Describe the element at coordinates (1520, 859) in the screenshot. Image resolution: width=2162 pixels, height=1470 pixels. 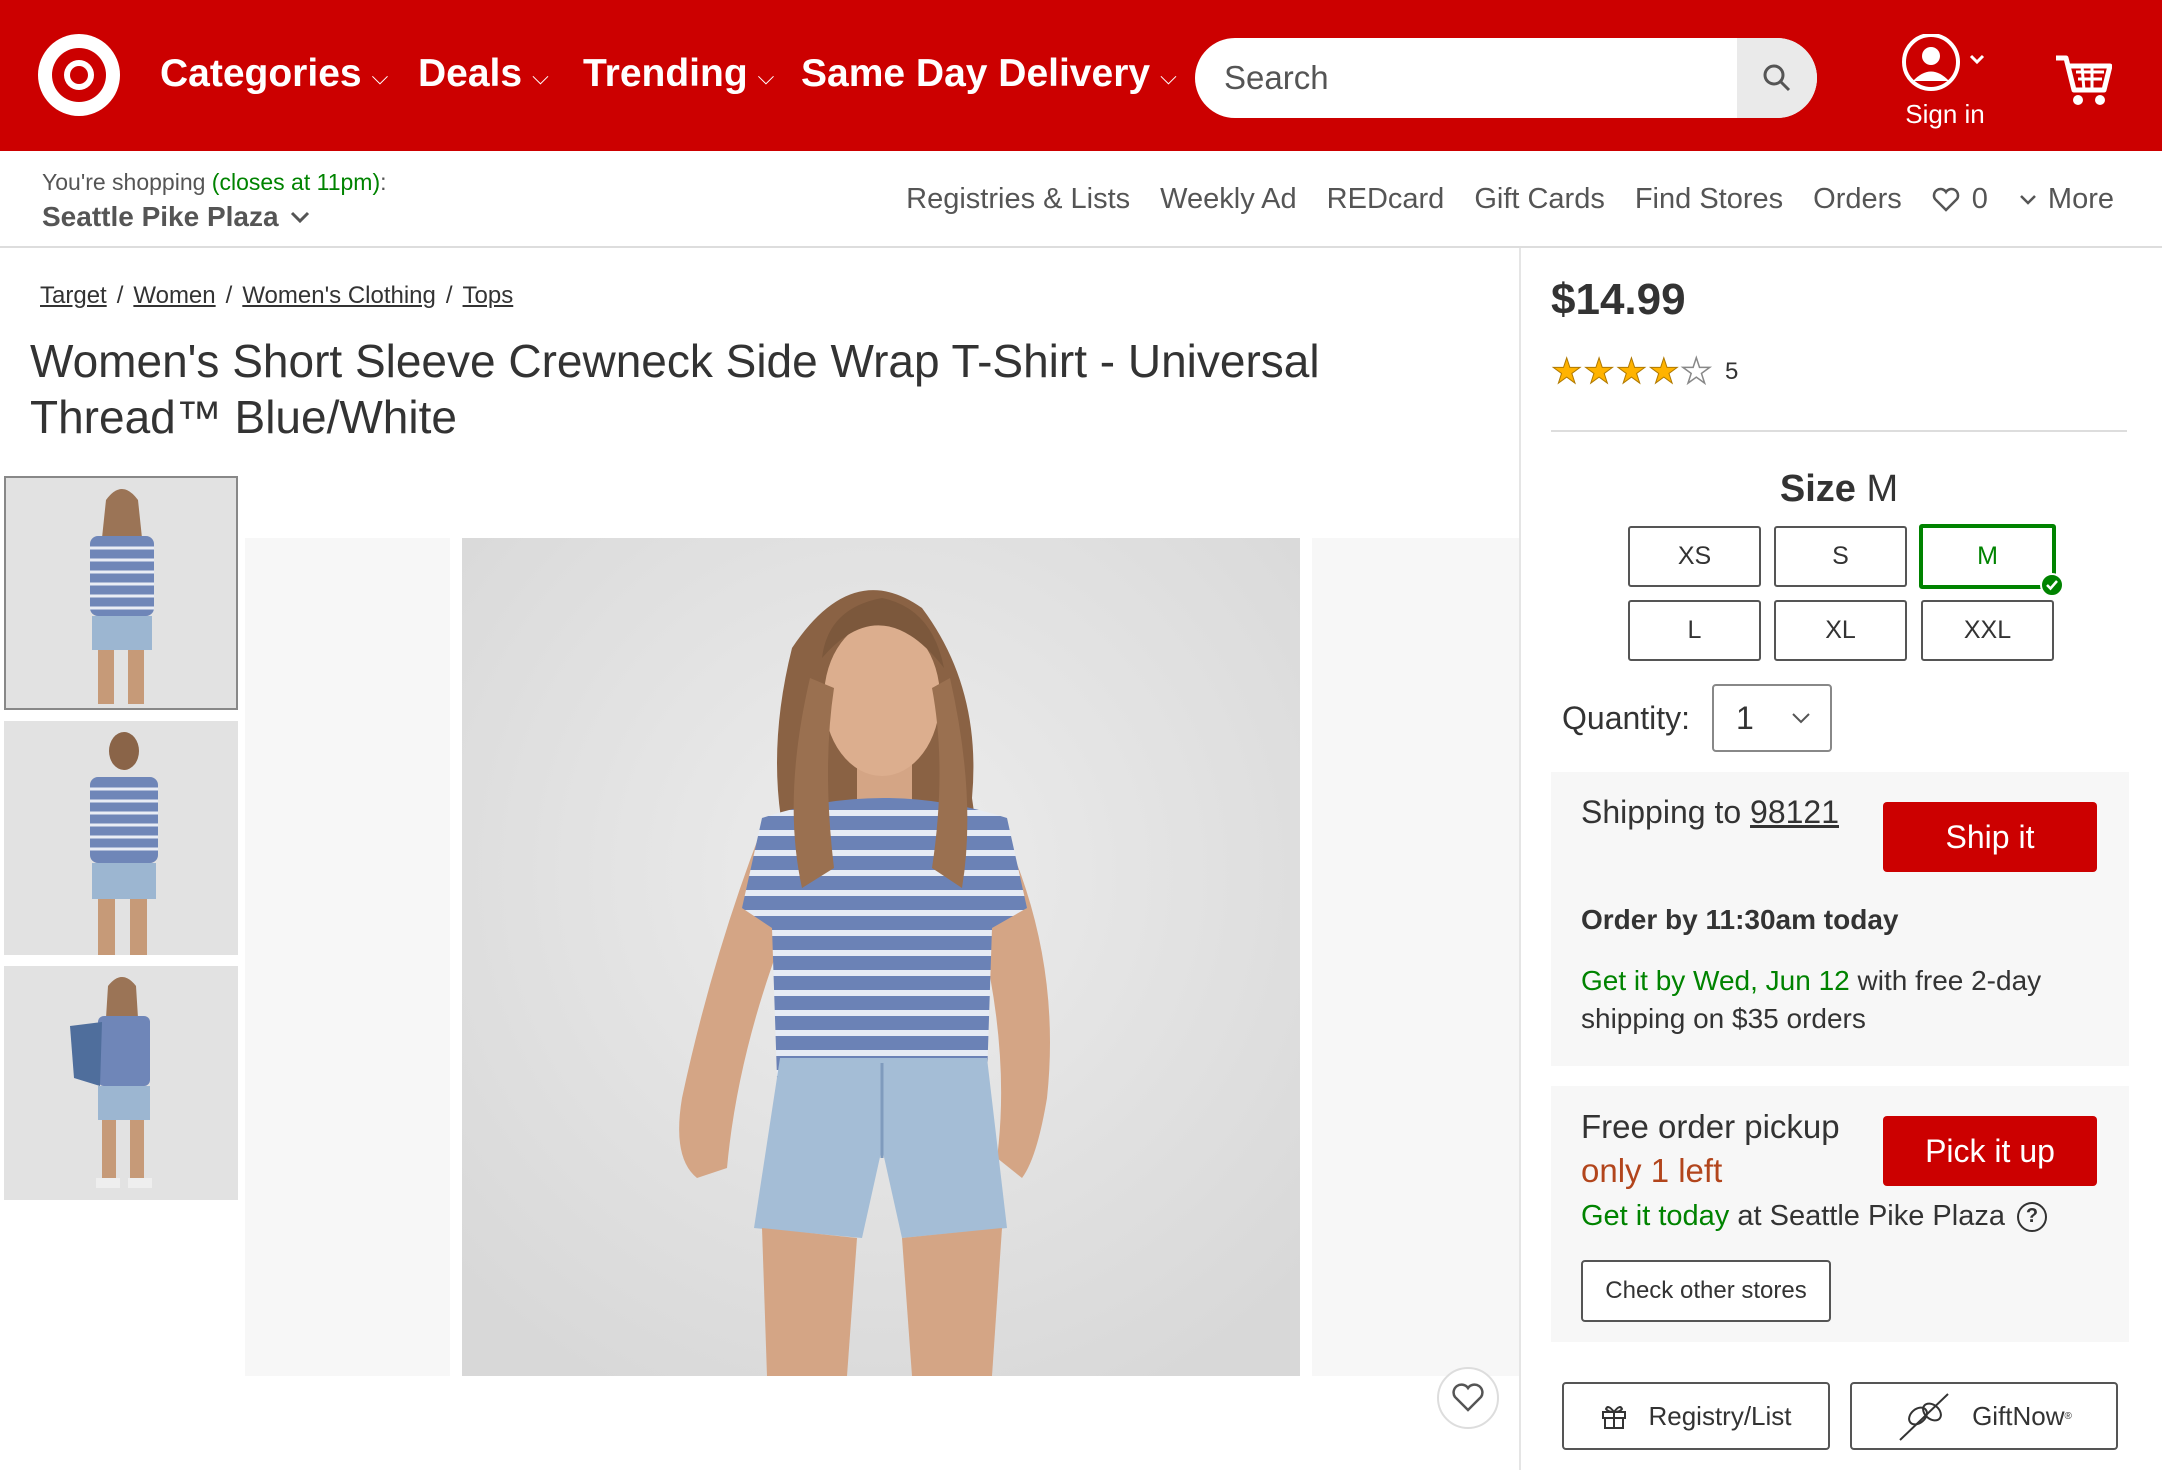
I see `column-divider` at that location.